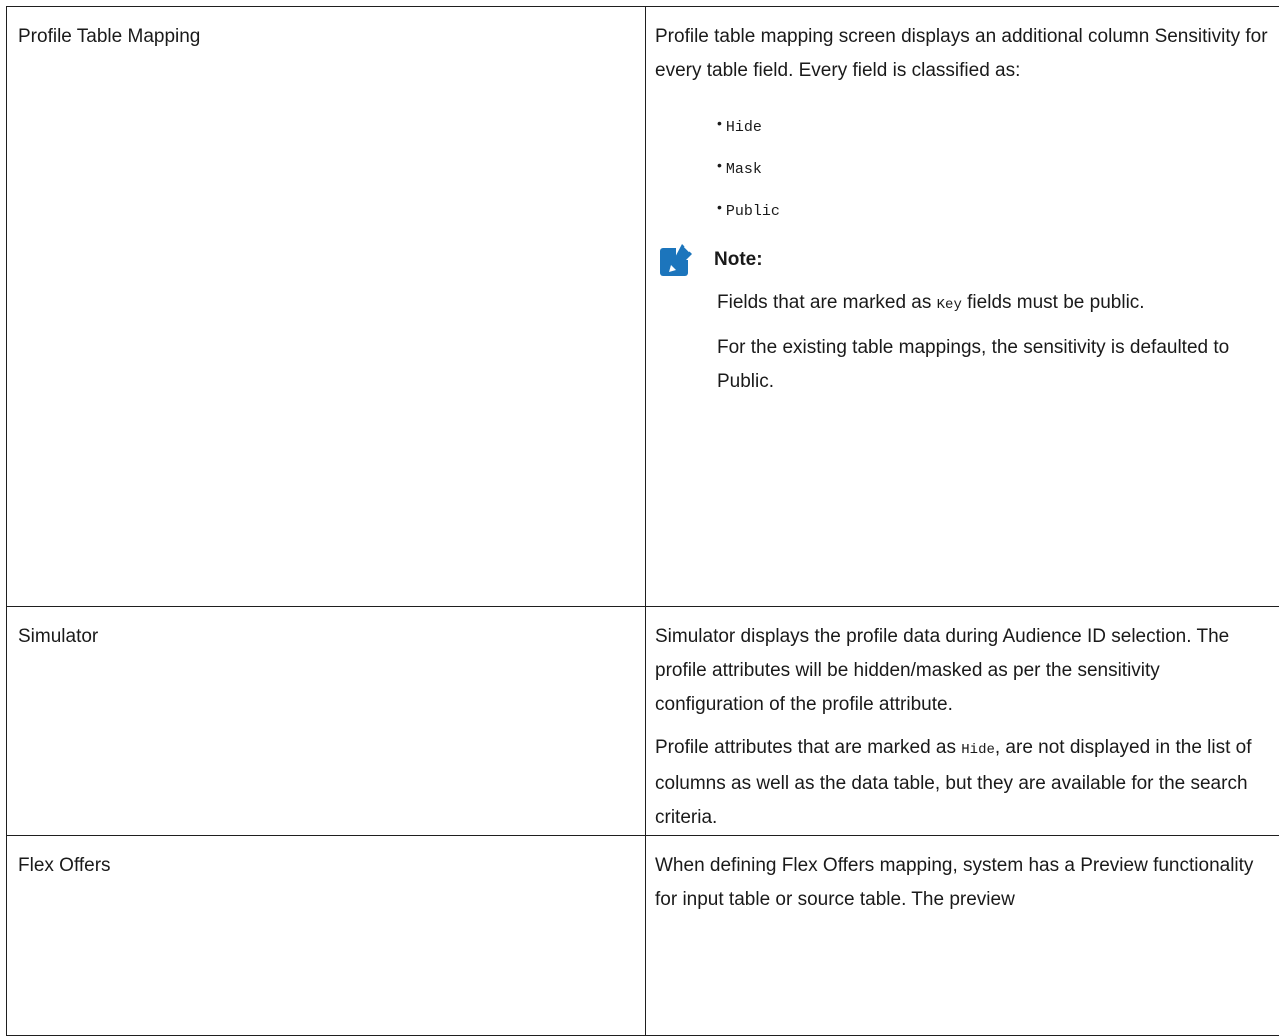  Describe the element at coordinates (326, 859) in the screenshot. I see `feature-name: Flex Offers` at that location.